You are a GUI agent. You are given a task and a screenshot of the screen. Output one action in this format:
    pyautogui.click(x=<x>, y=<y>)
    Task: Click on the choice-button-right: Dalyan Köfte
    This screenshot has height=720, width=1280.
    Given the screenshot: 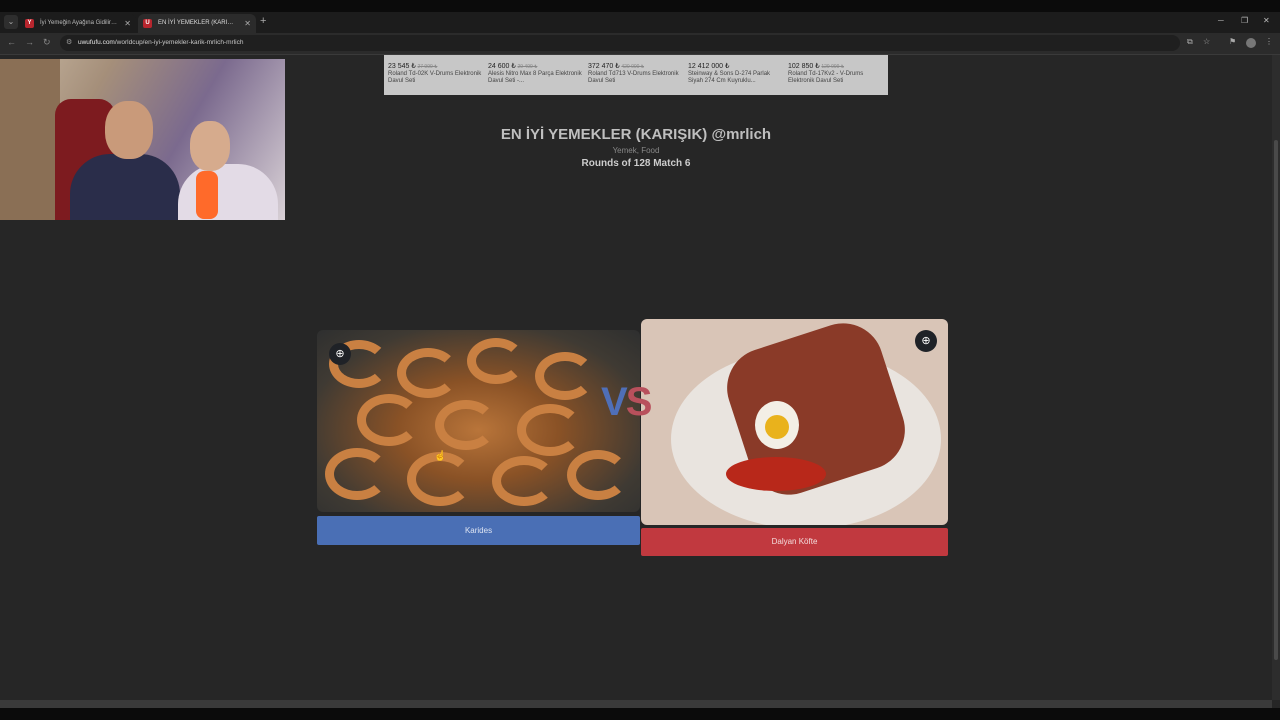 What is the action you would take?
    pyautogui.click(x=794, y=542)
    